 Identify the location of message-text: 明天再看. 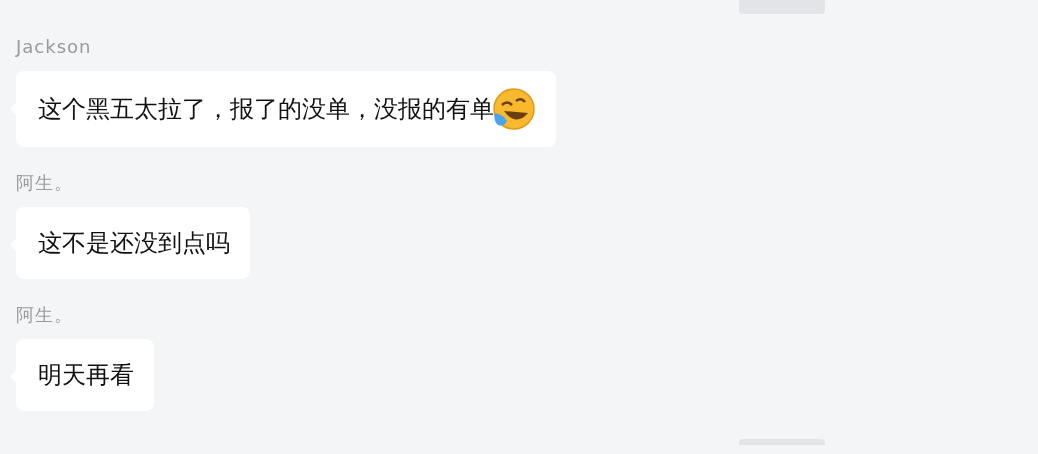
(86, 375).